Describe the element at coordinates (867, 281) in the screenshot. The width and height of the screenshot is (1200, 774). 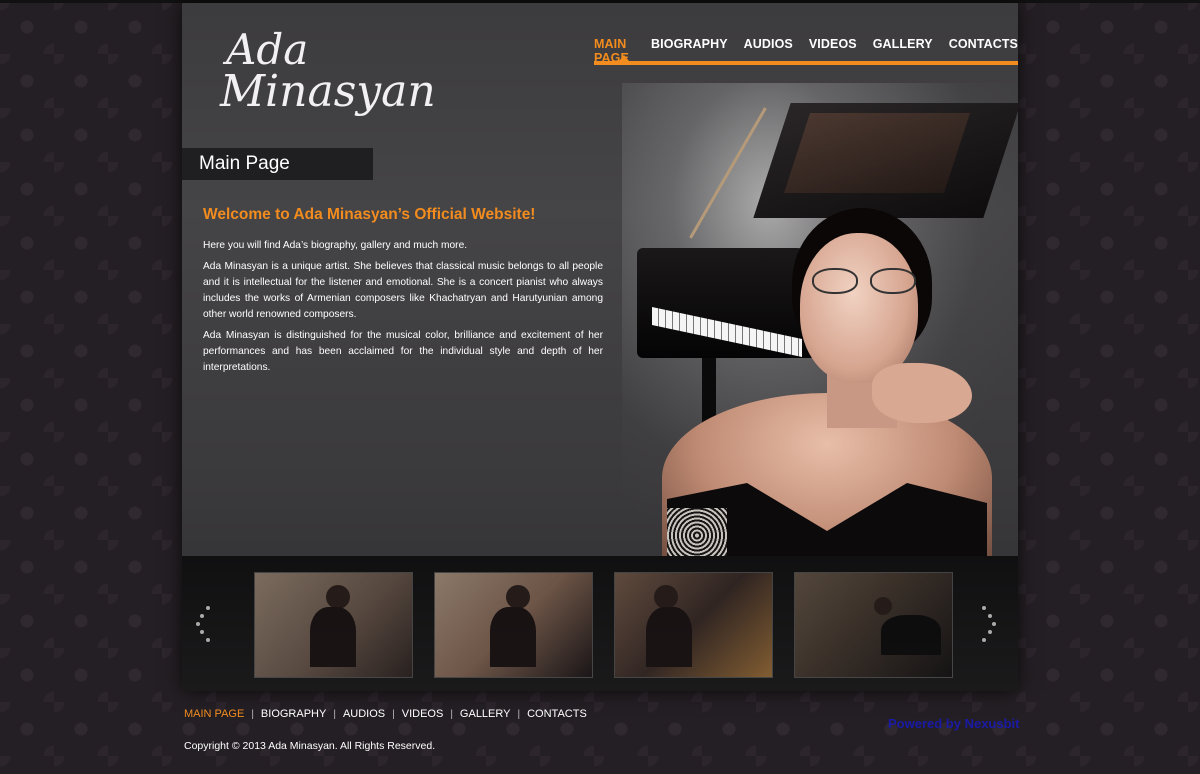
I see `portrait-glasses` at that location.